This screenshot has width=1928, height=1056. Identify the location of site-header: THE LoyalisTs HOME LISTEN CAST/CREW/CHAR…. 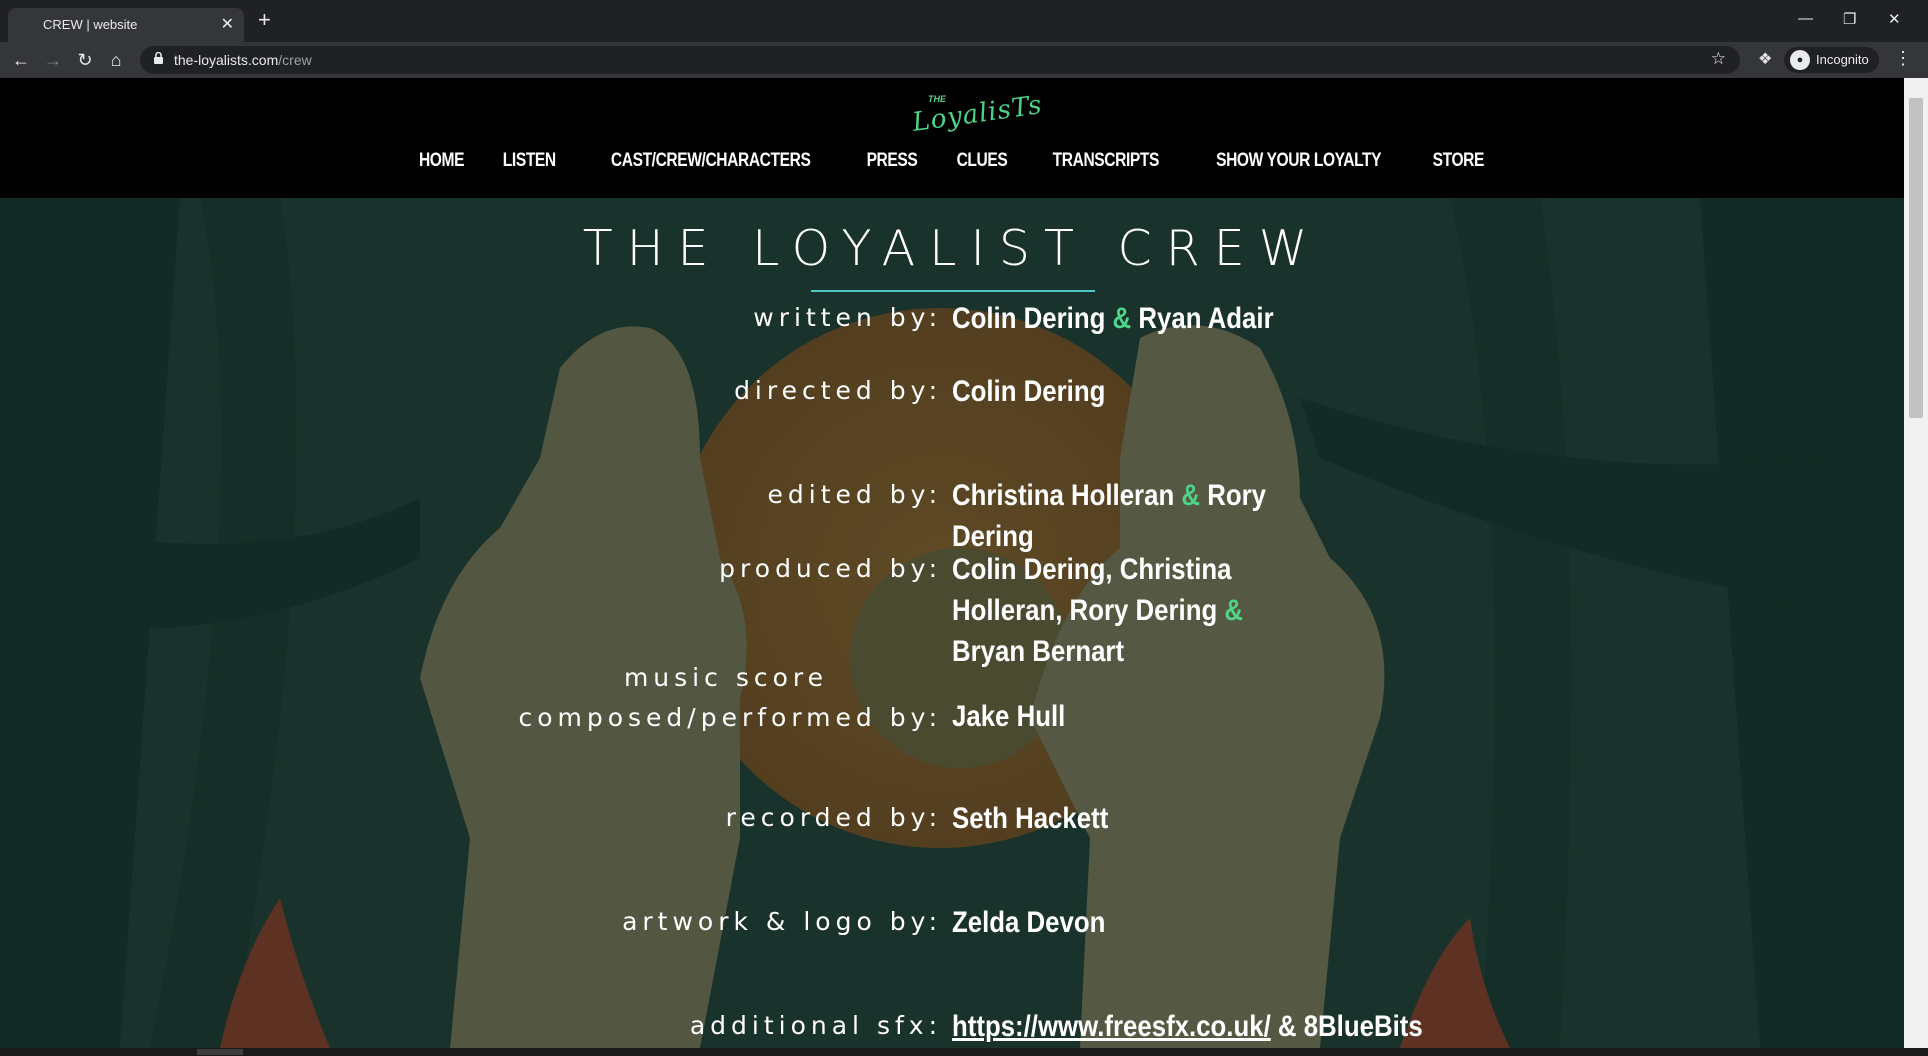
(952, 138).